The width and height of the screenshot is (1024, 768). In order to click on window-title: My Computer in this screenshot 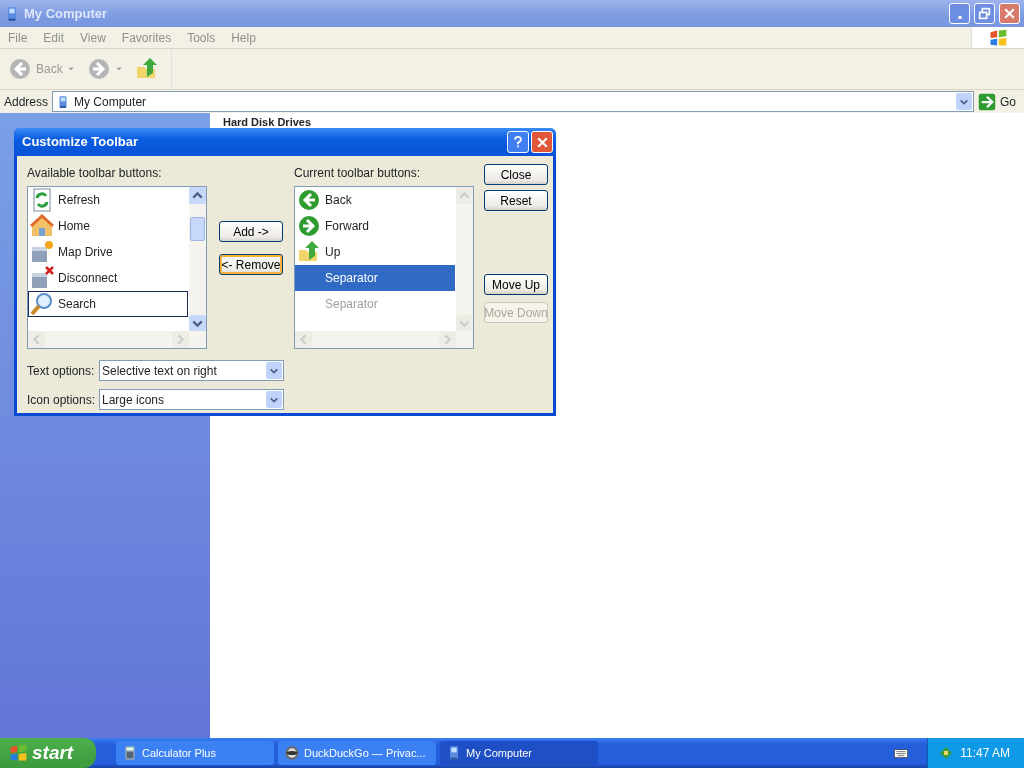, I will do `click(66, 13)`.